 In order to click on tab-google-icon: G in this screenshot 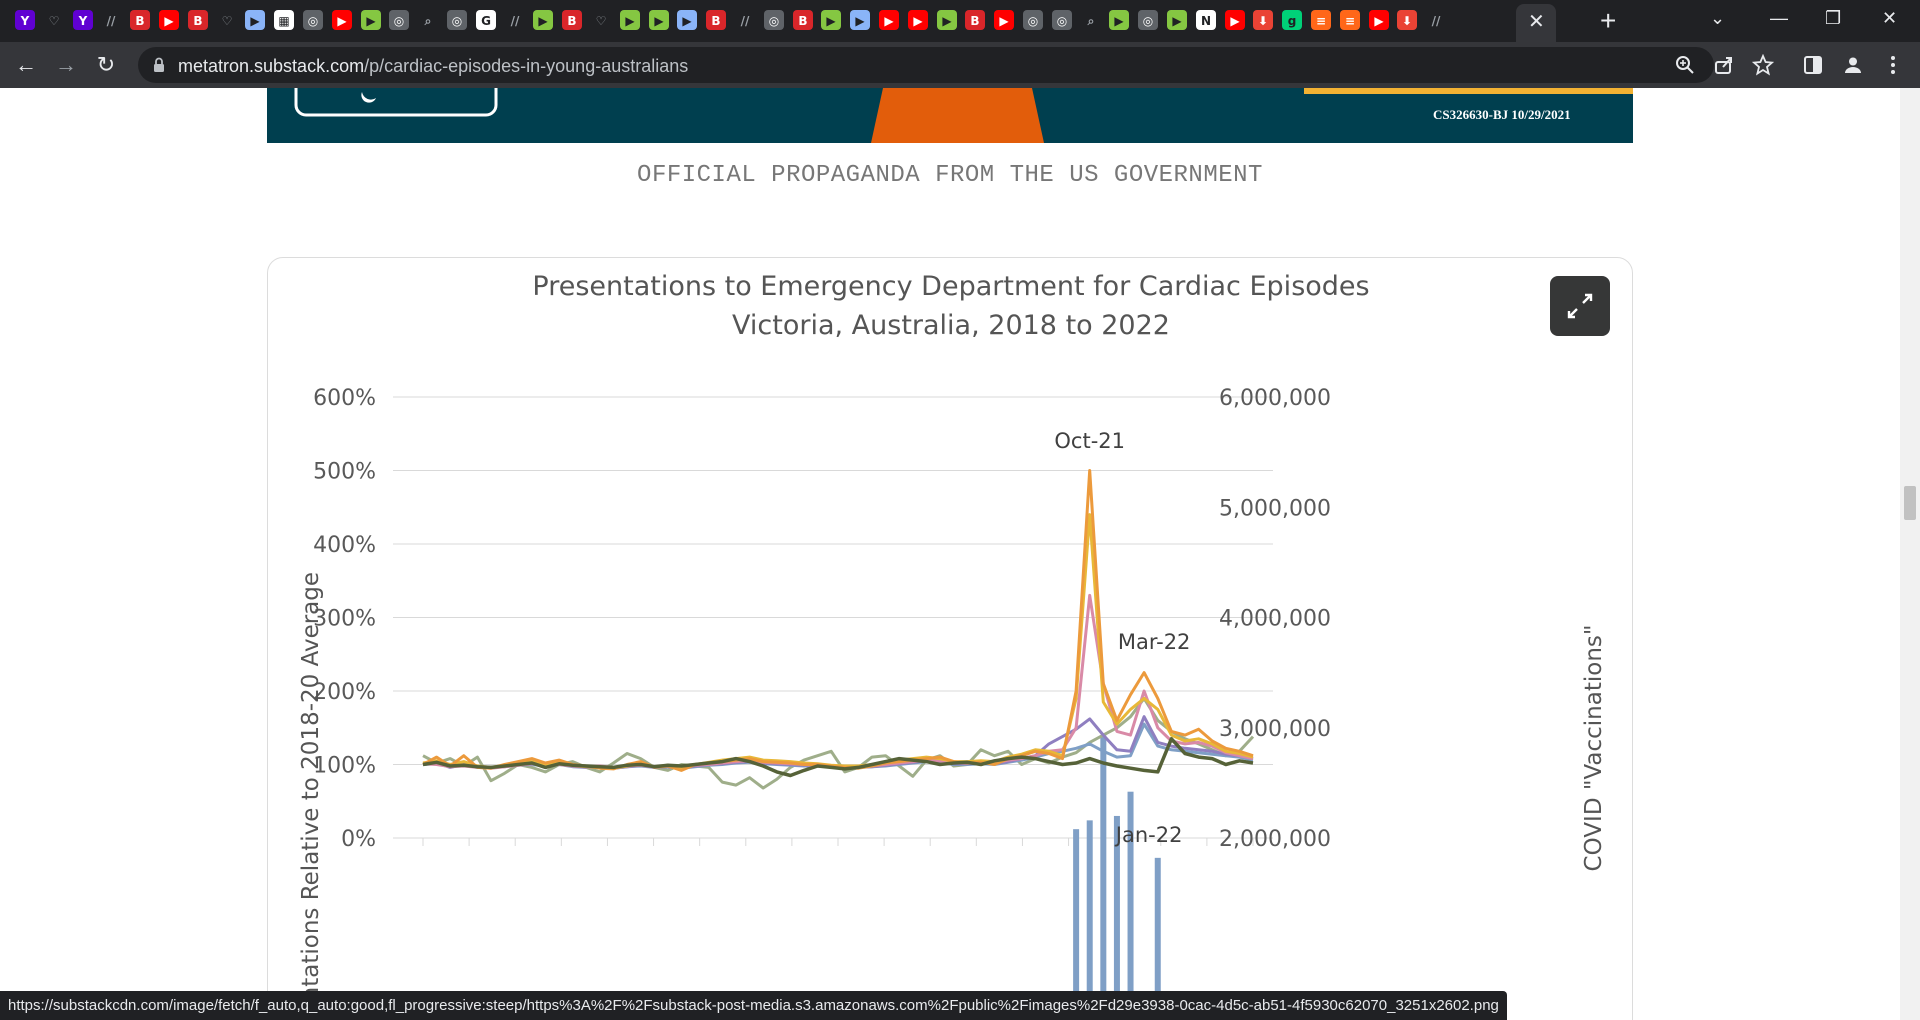, I will do `click(486, 20)`.